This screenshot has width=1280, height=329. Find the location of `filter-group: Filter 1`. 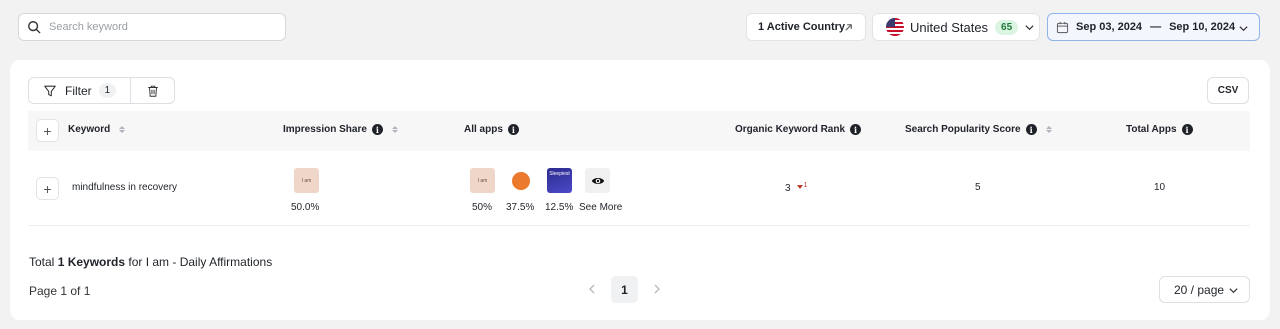

filter-group: Filter 1 is located at coordinates (101, 90).